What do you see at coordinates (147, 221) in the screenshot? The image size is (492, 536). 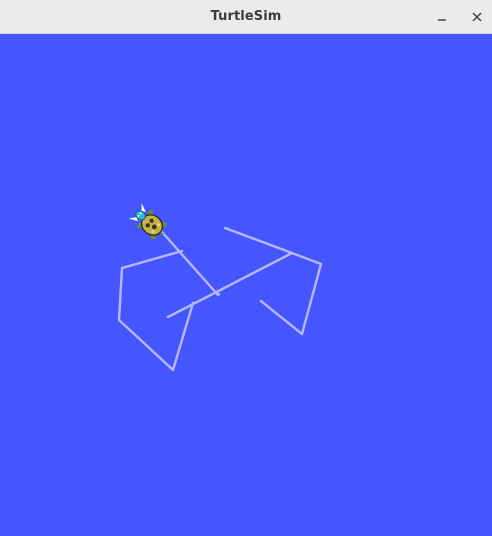 I see `turtle-icon` at bounding box center [147, 221].